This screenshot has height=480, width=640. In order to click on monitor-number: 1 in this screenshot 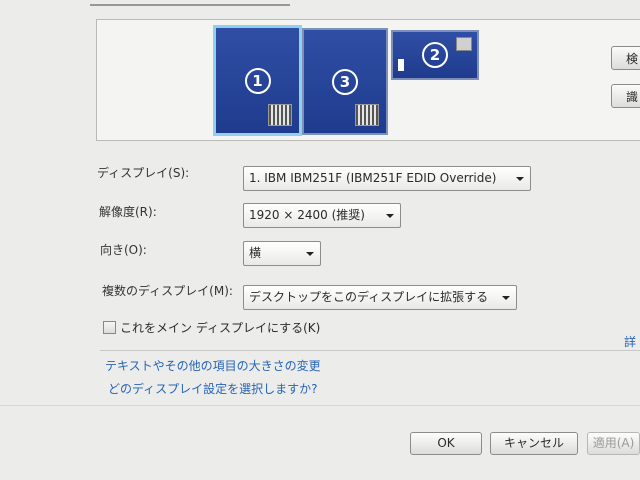, I will do `click(257, 80)`.